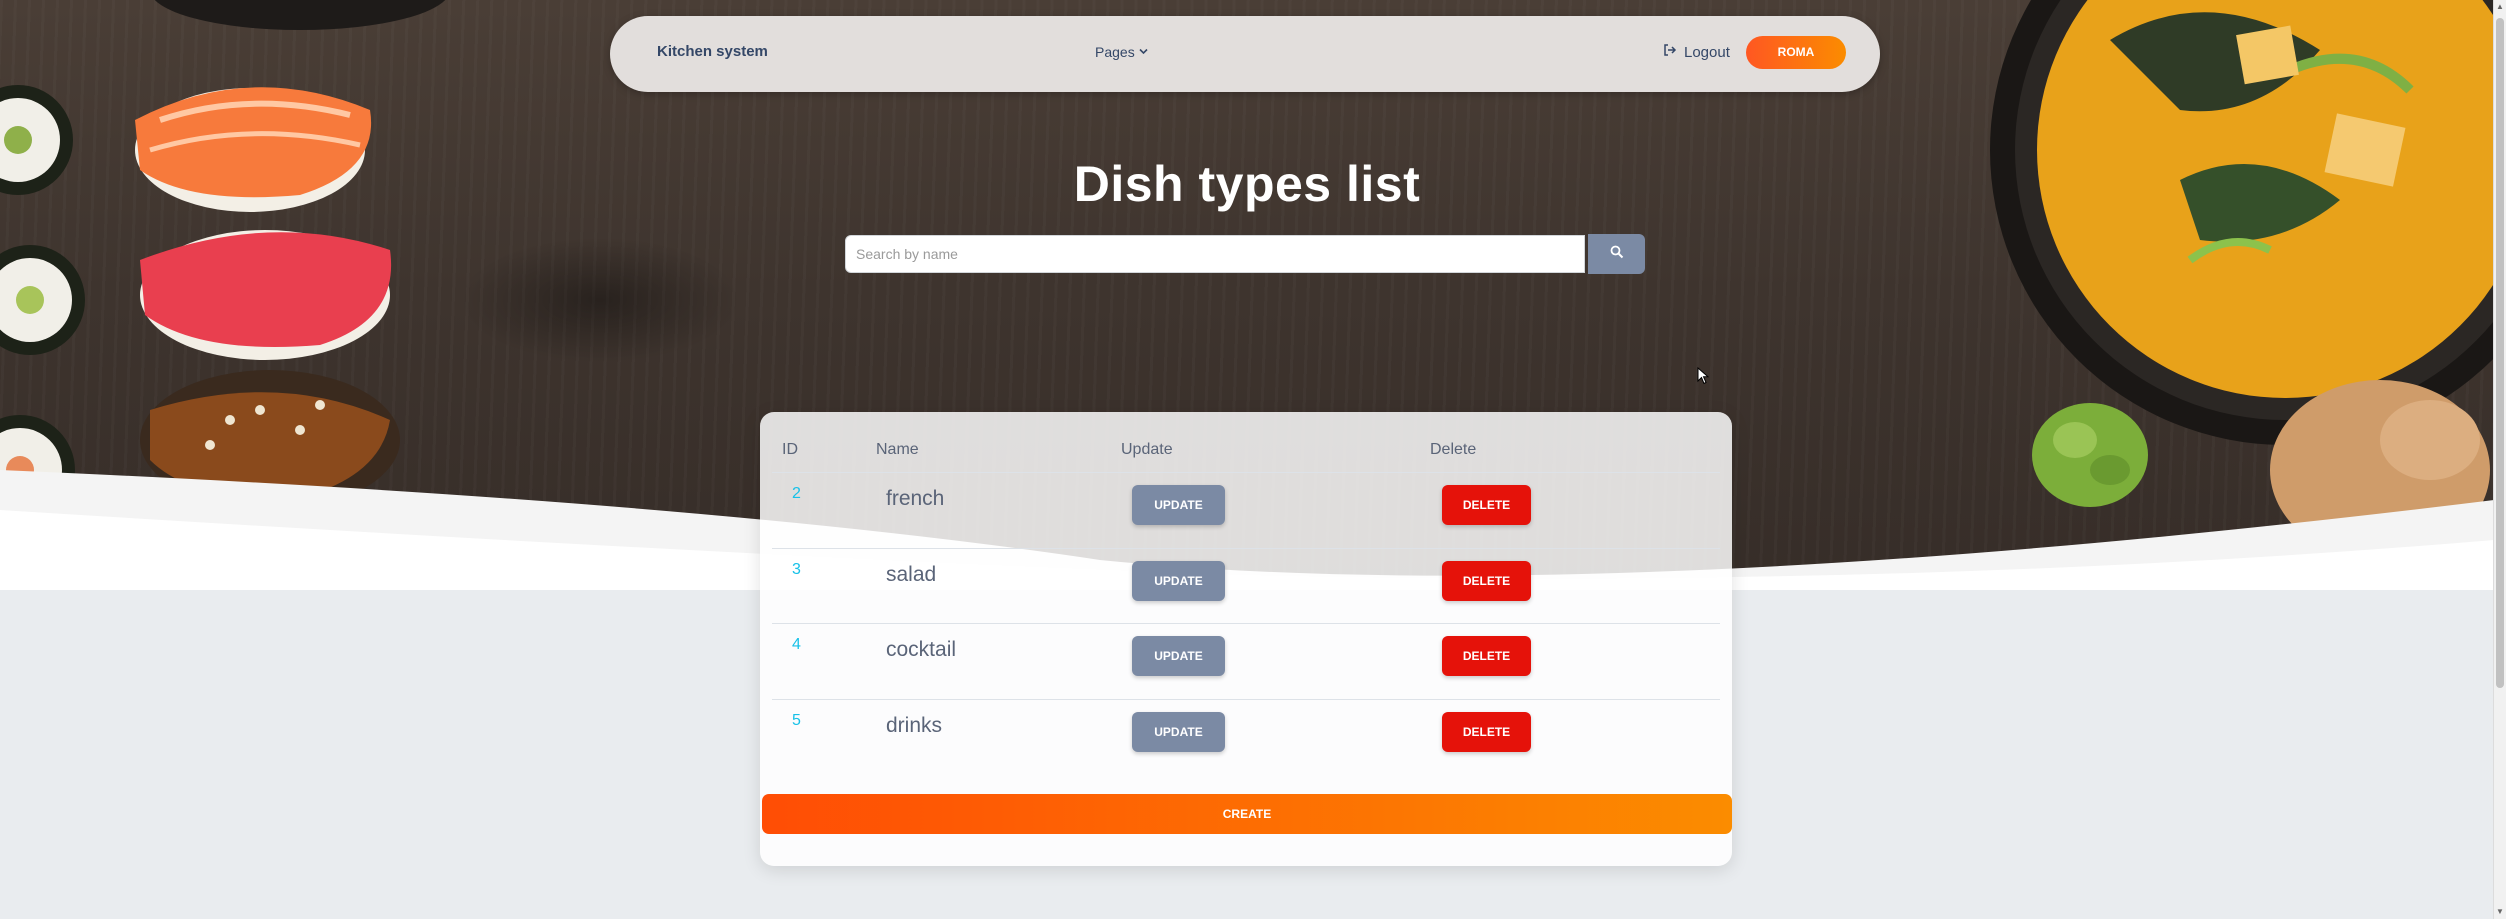 This screenshot has height=919, width=2506. Describe the element at coordinates (1796, 52) in the screenshot. I see `user-button: ROMA` at that location.